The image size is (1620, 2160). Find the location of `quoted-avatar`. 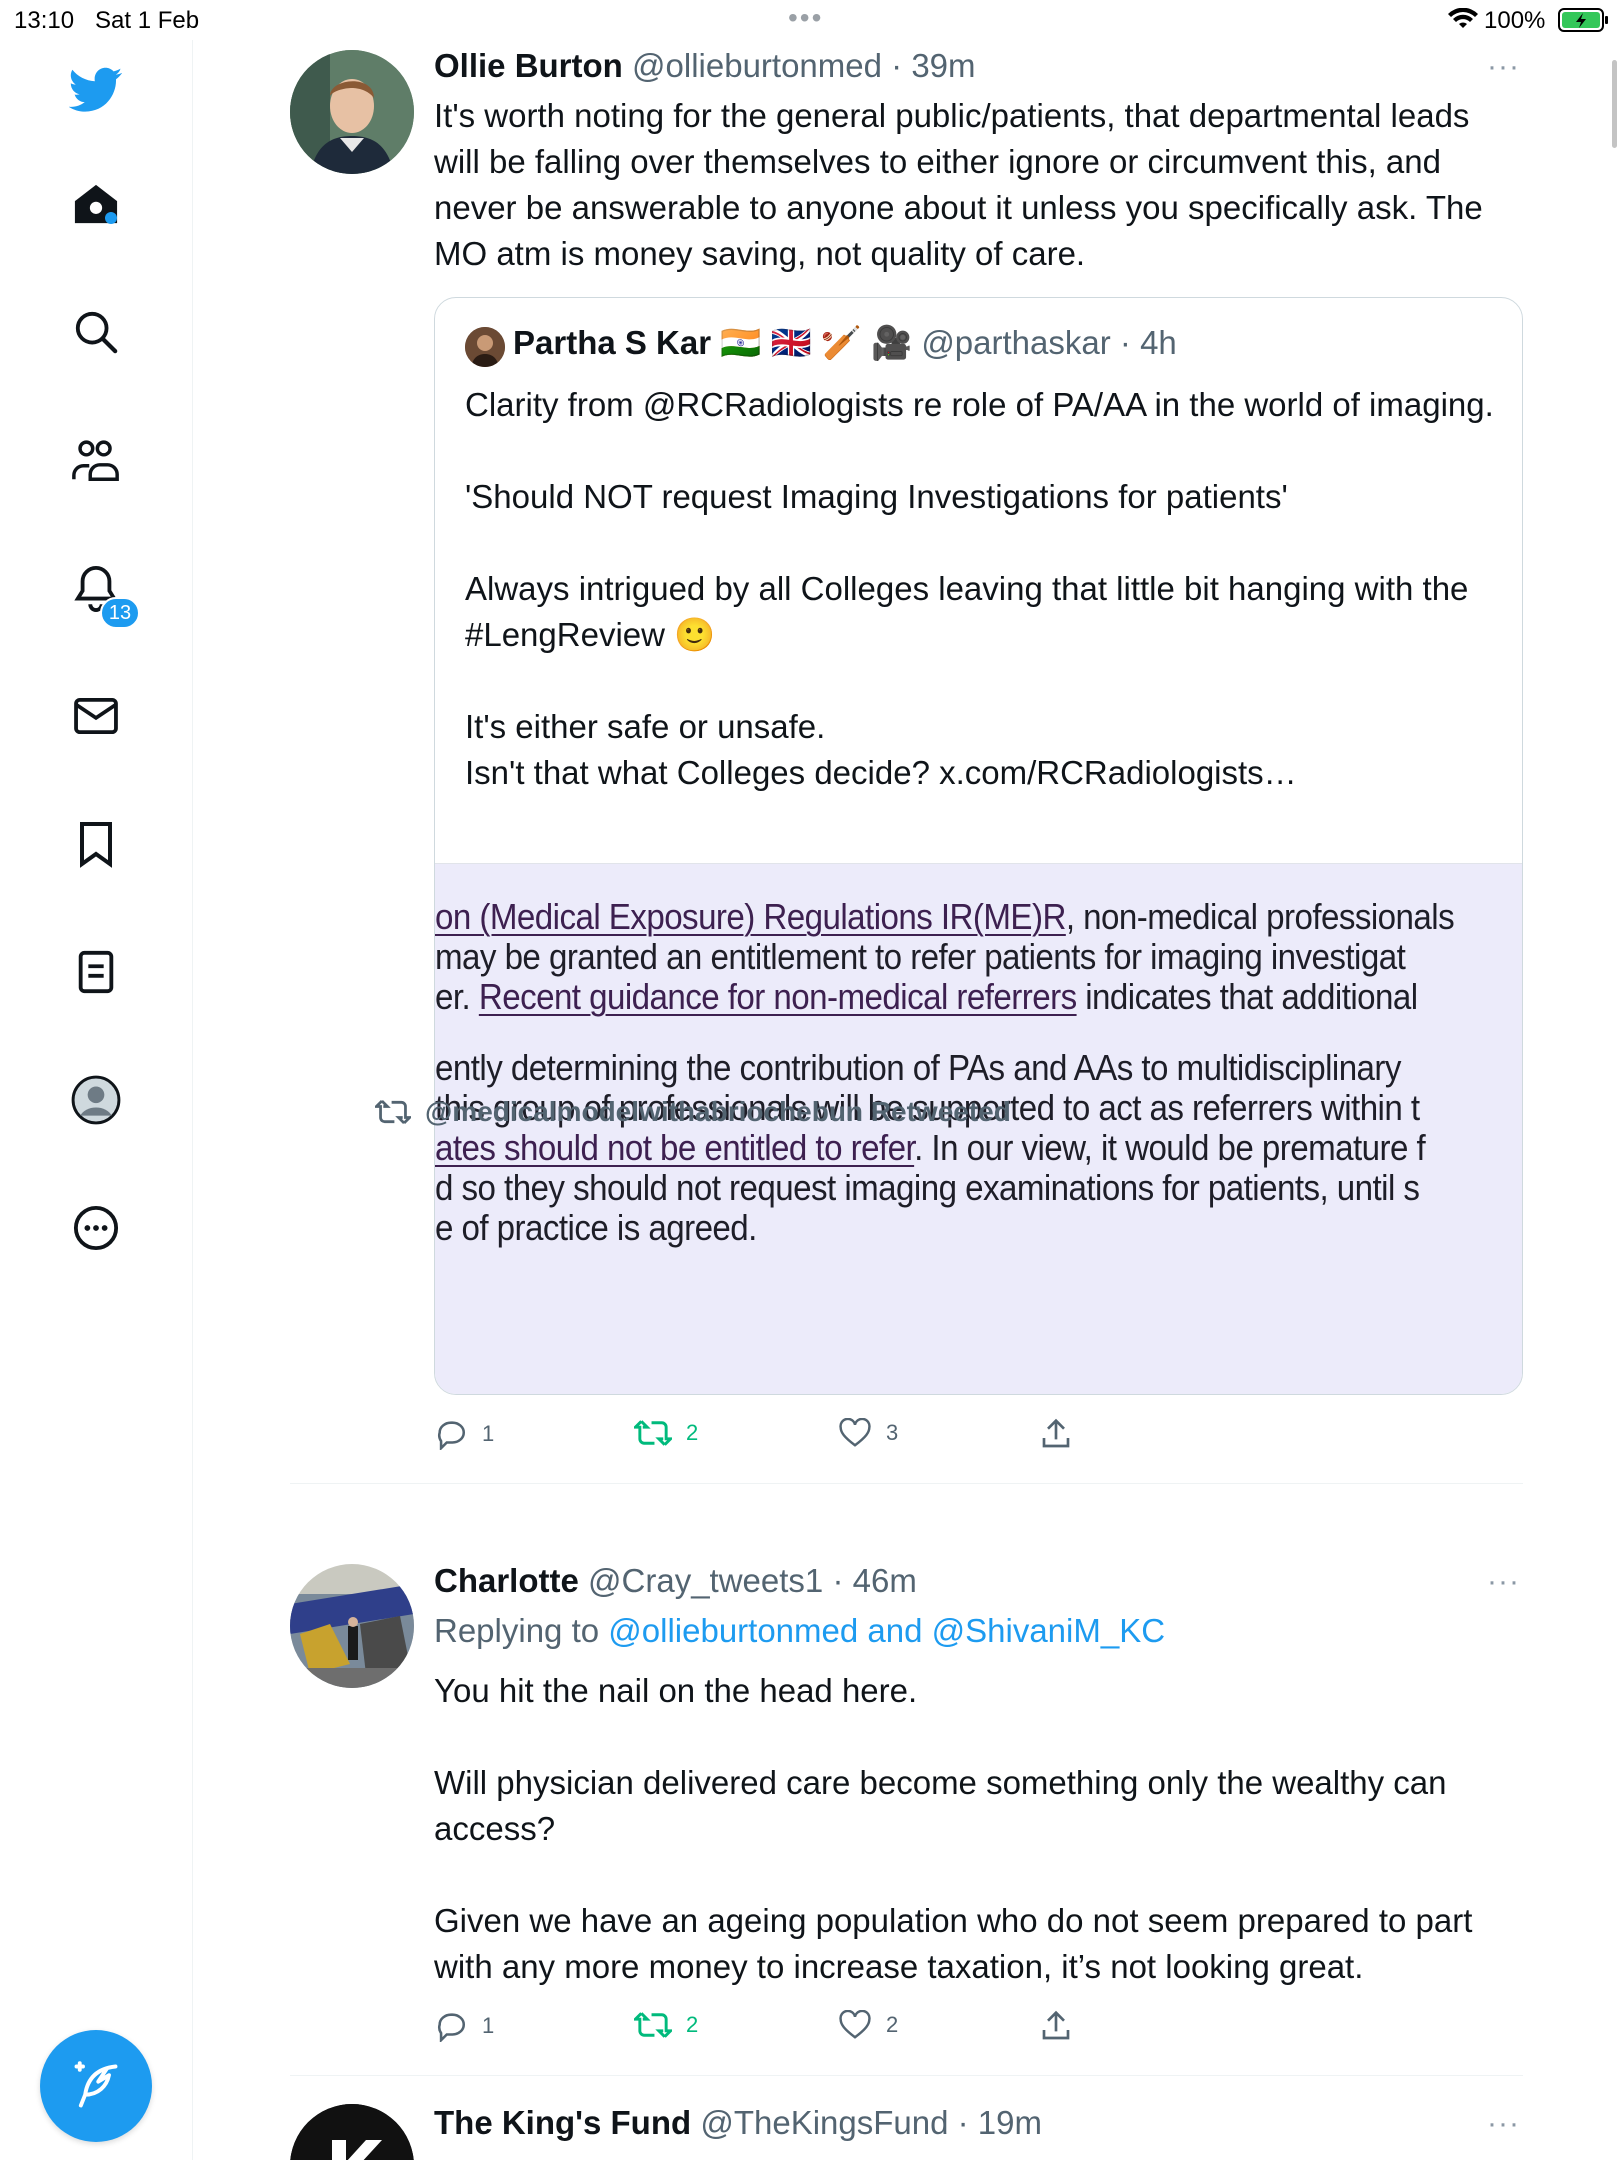

quoted-avatar is located at coordinates (485, 347).